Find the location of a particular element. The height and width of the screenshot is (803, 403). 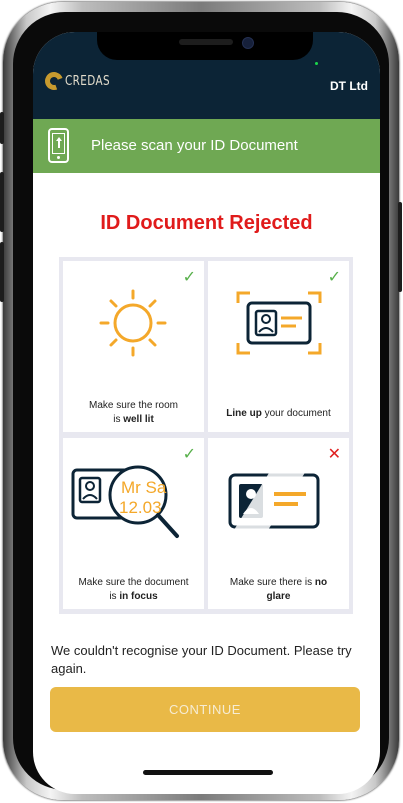

check-well-lit: ✓ Make sure the room is well lit is located at coordinates (133, 346).